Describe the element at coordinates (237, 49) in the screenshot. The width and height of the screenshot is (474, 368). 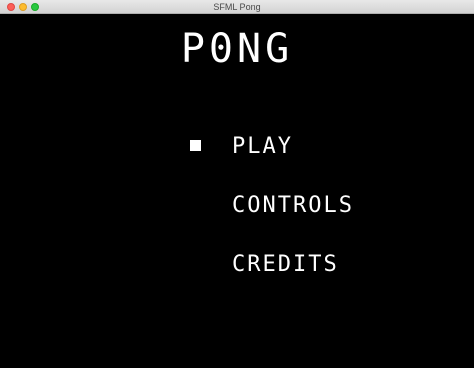
I see `game-title: P0NG` at that location.